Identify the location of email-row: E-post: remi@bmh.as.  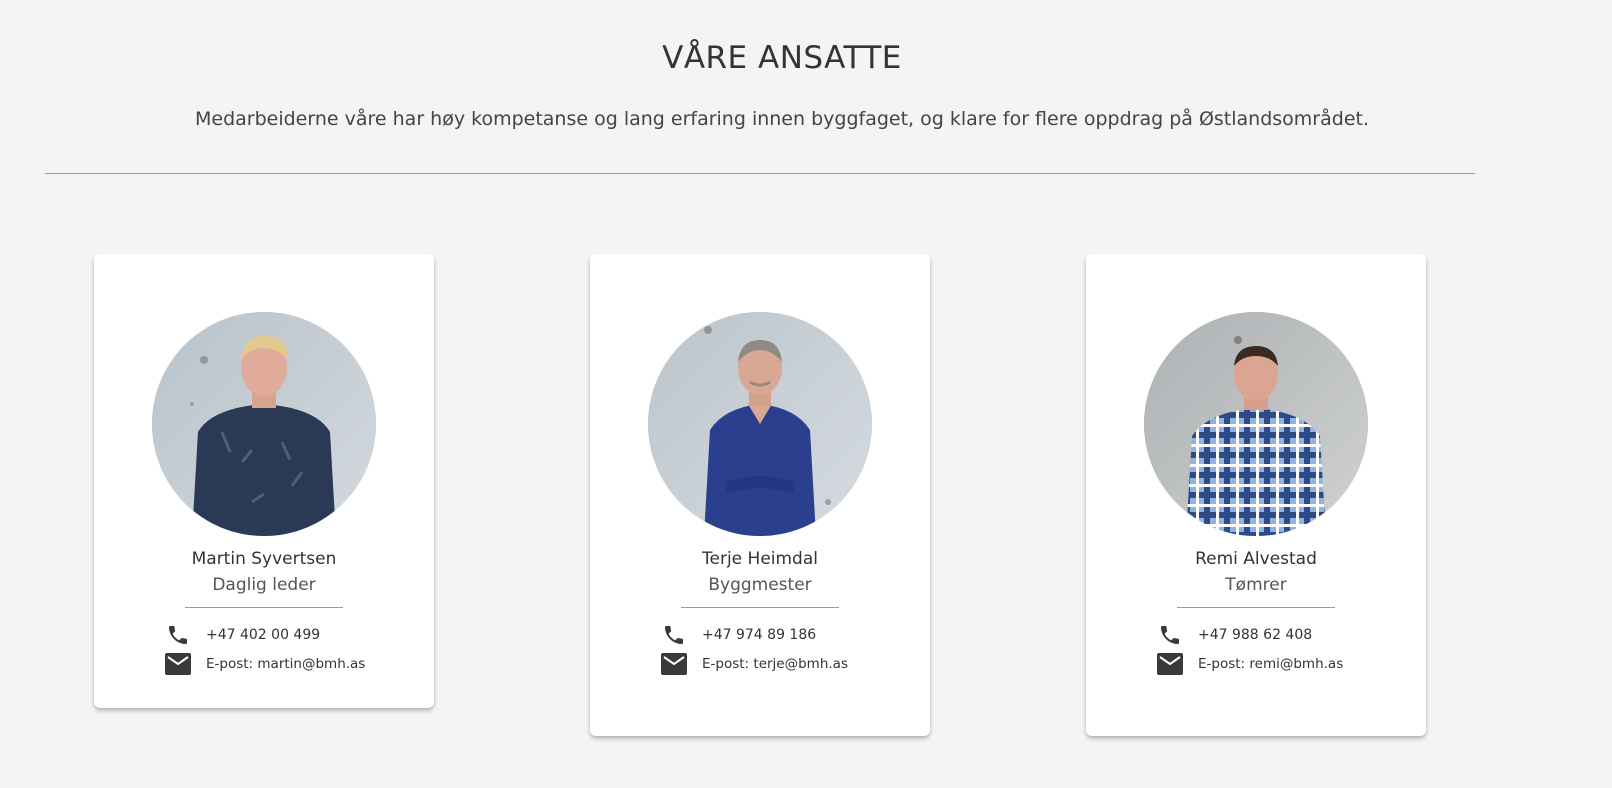
(1249, 664).